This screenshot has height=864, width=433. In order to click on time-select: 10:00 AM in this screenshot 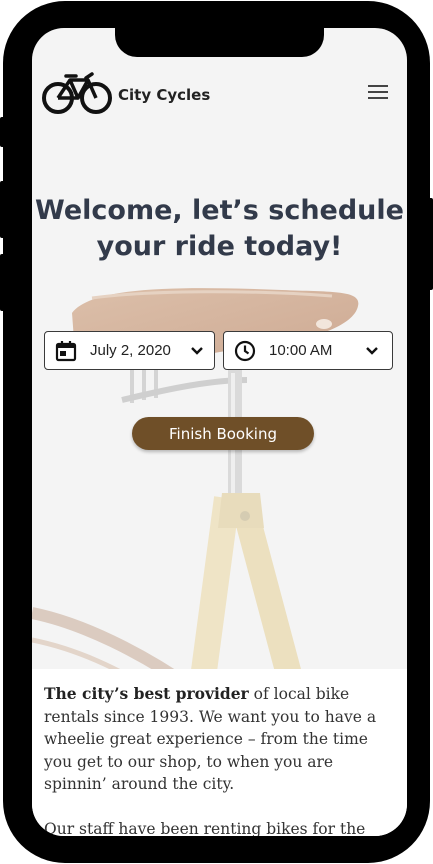, I will do `click(308, 350)`.